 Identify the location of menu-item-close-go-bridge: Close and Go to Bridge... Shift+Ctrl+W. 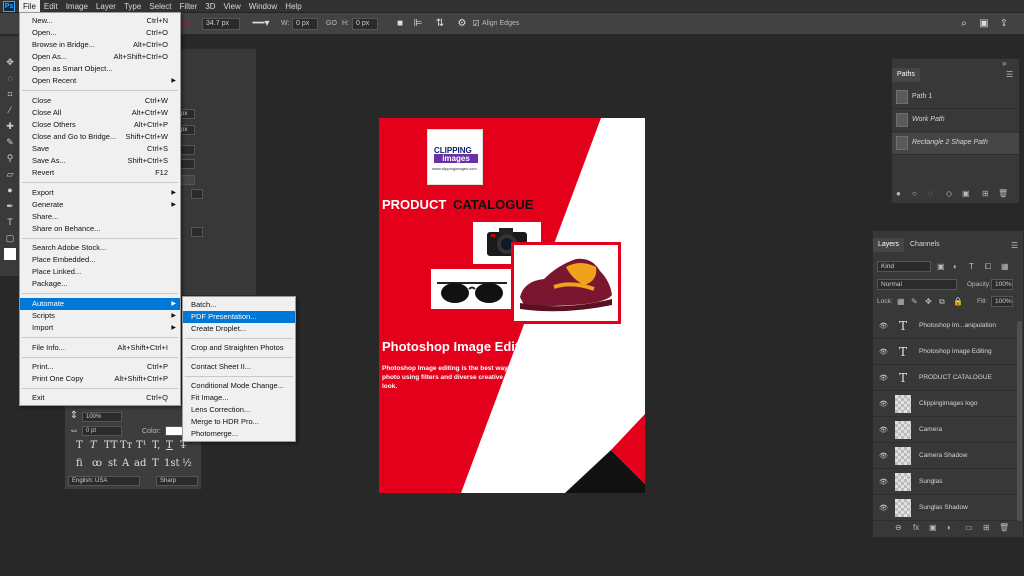
(100, 137).